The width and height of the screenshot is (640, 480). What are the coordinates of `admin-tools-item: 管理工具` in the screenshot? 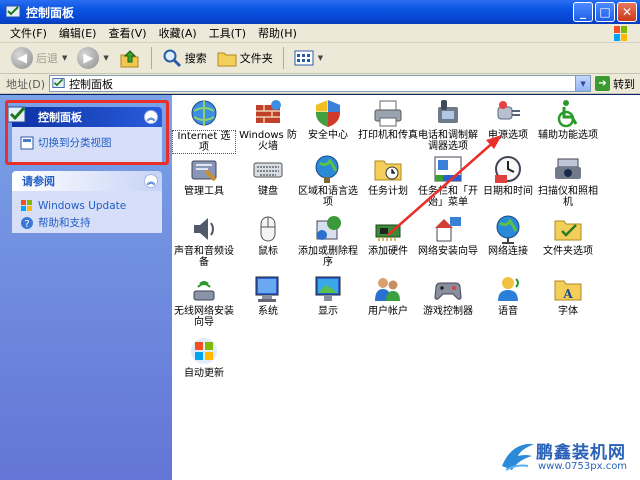 It's located at (204, 175).